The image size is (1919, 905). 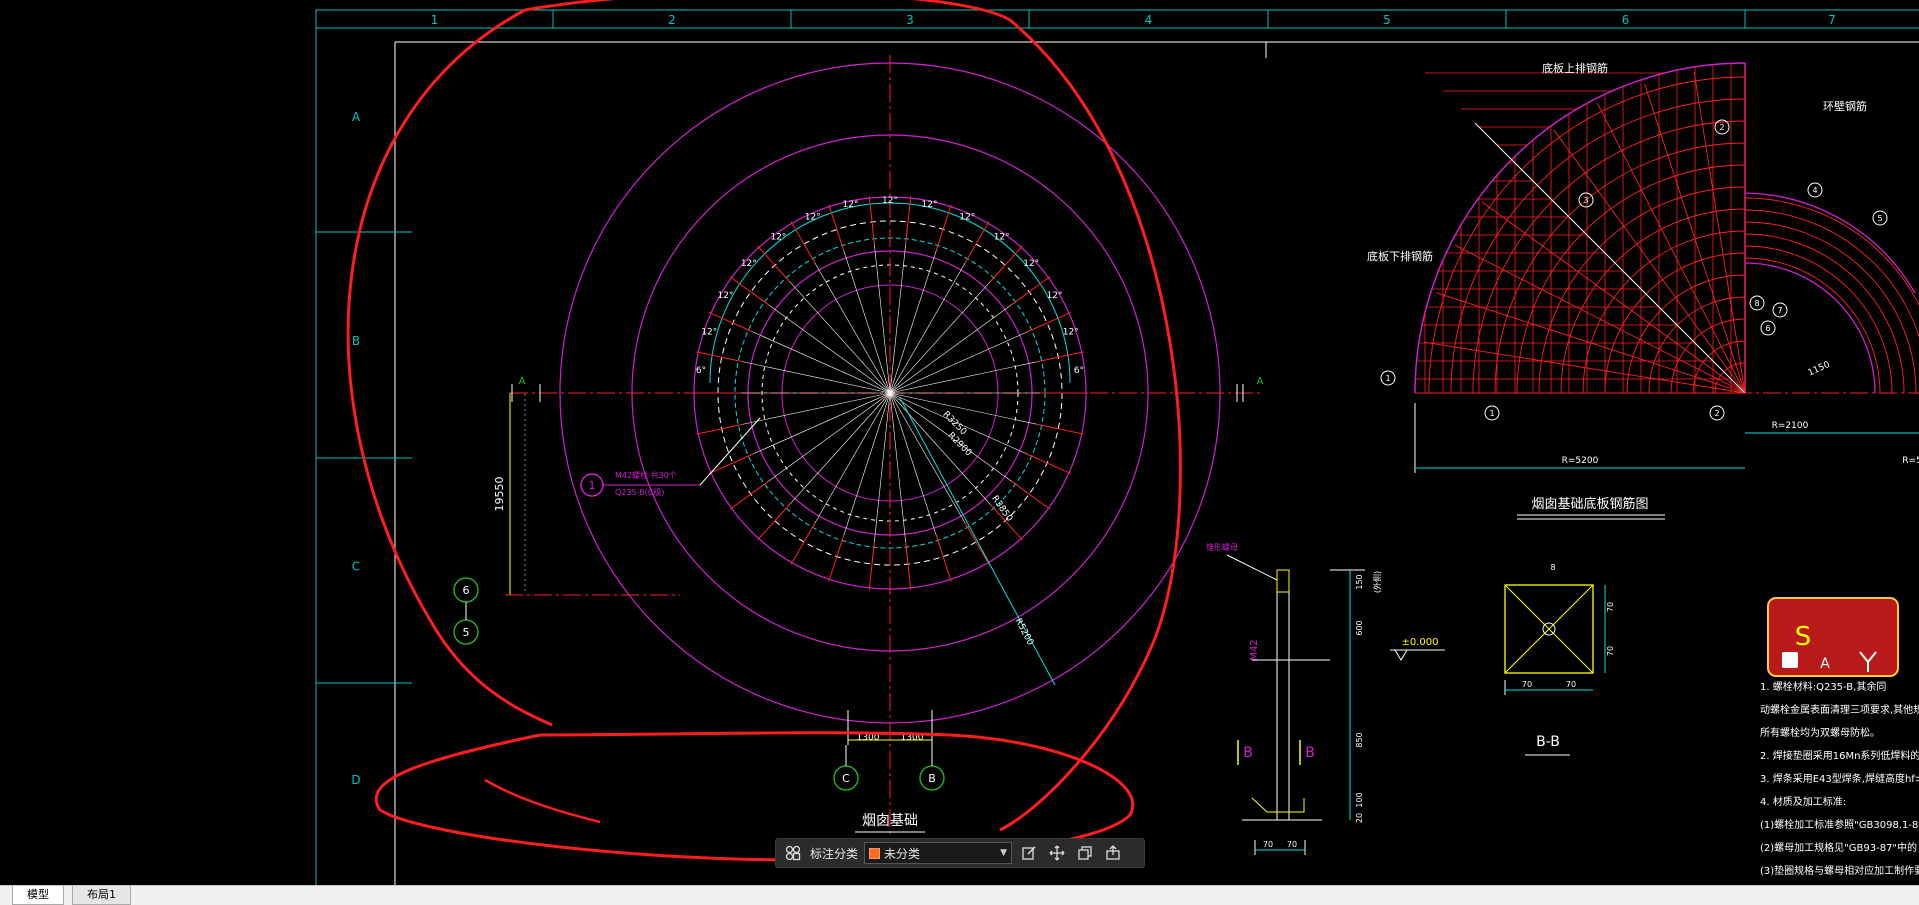 What do you see at coordinates (1292, 844) in the screenshot?
I see `bolt-base-dim-r: 70` at bounding box center [1292, 844].